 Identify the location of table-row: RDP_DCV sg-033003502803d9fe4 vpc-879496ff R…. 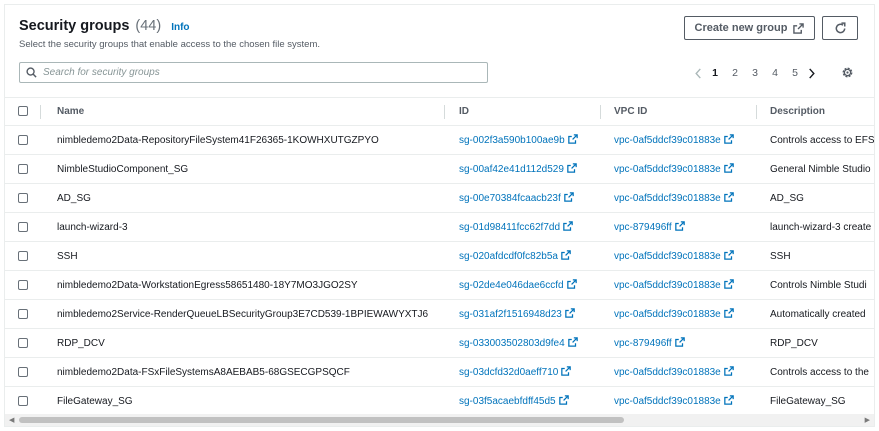
(439, 343).